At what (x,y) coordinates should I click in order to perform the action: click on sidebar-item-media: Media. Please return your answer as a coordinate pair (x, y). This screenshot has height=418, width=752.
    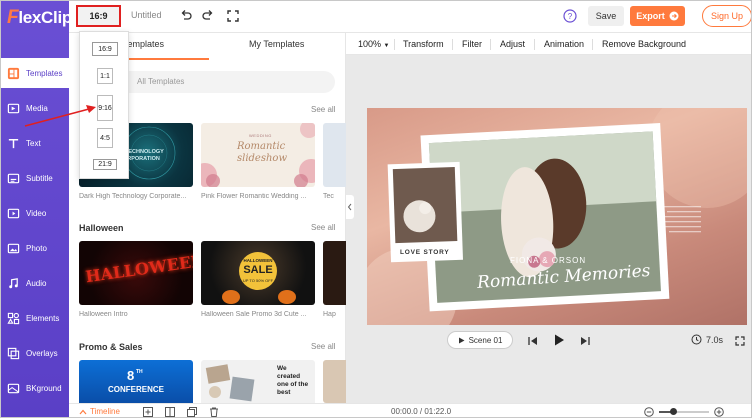
    Looking at the image, I should click on (35, 108).